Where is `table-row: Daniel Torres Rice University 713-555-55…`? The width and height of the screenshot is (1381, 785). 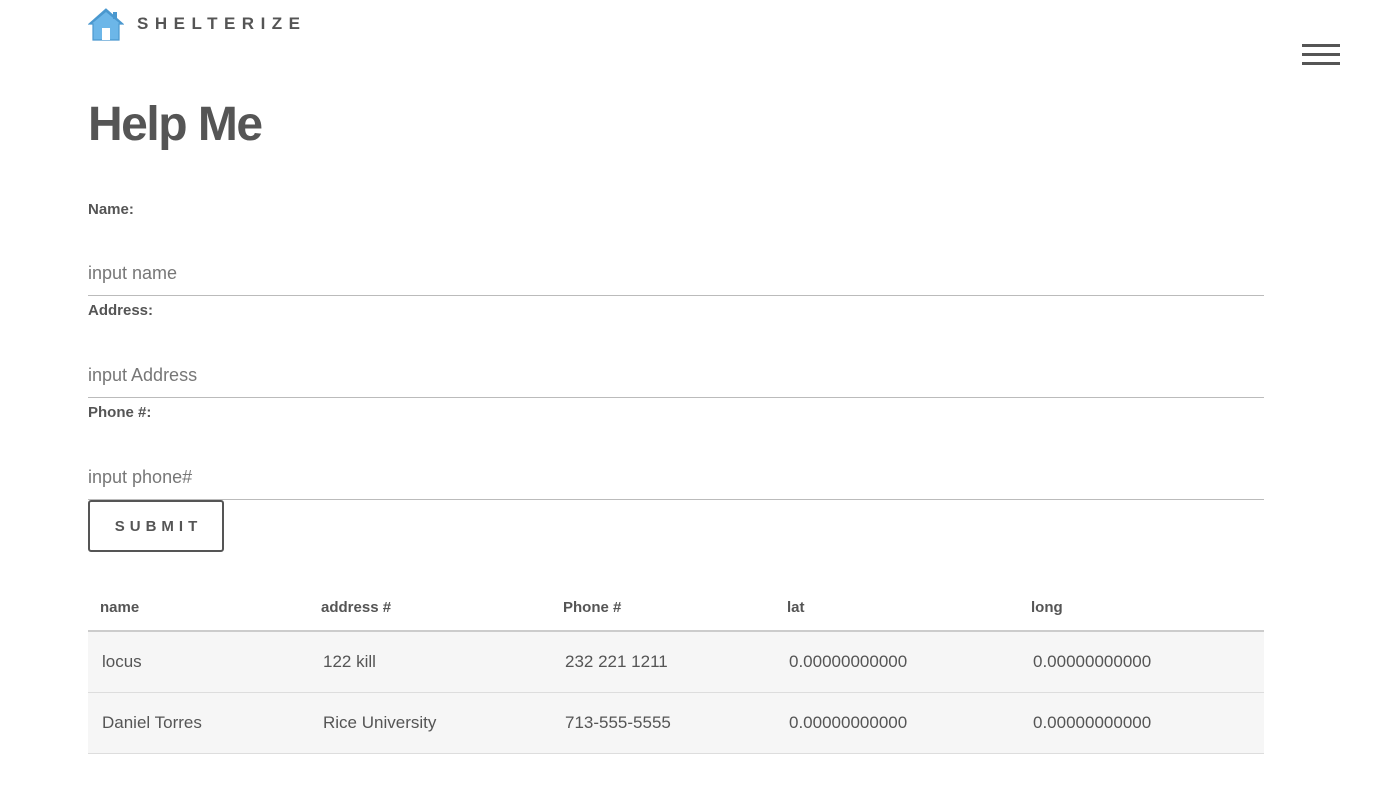
table-row: Daniel Torres Rice University 713-555-55… is located at coordinates (676, 723).